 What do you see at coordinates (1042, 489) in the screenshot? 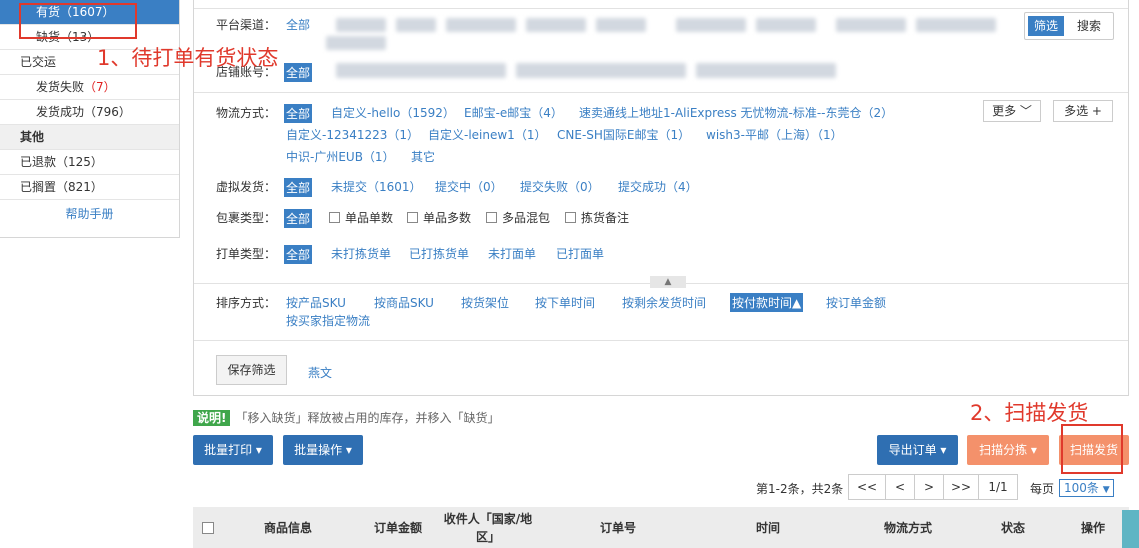
I see `per-page-label: 每页` at bounding box center [1042, 489].